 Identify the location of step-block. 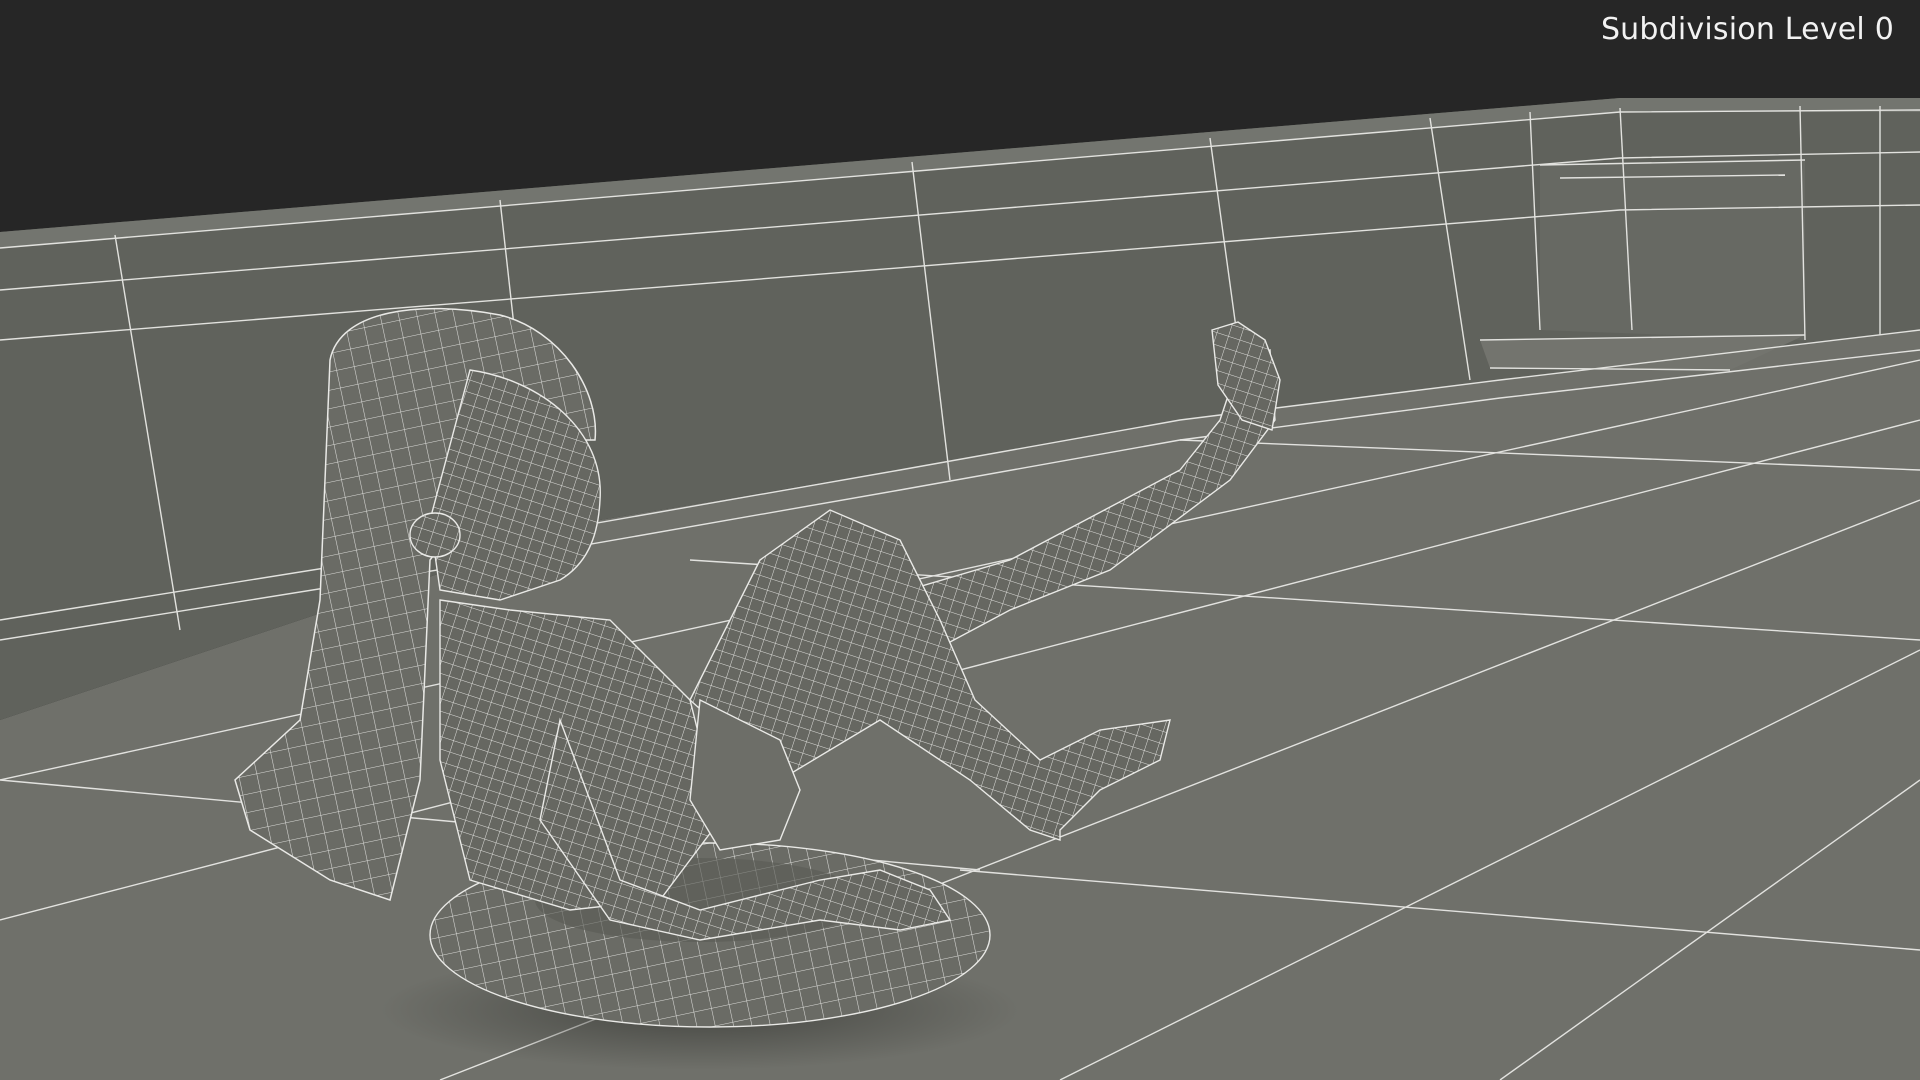
(1672, 250).